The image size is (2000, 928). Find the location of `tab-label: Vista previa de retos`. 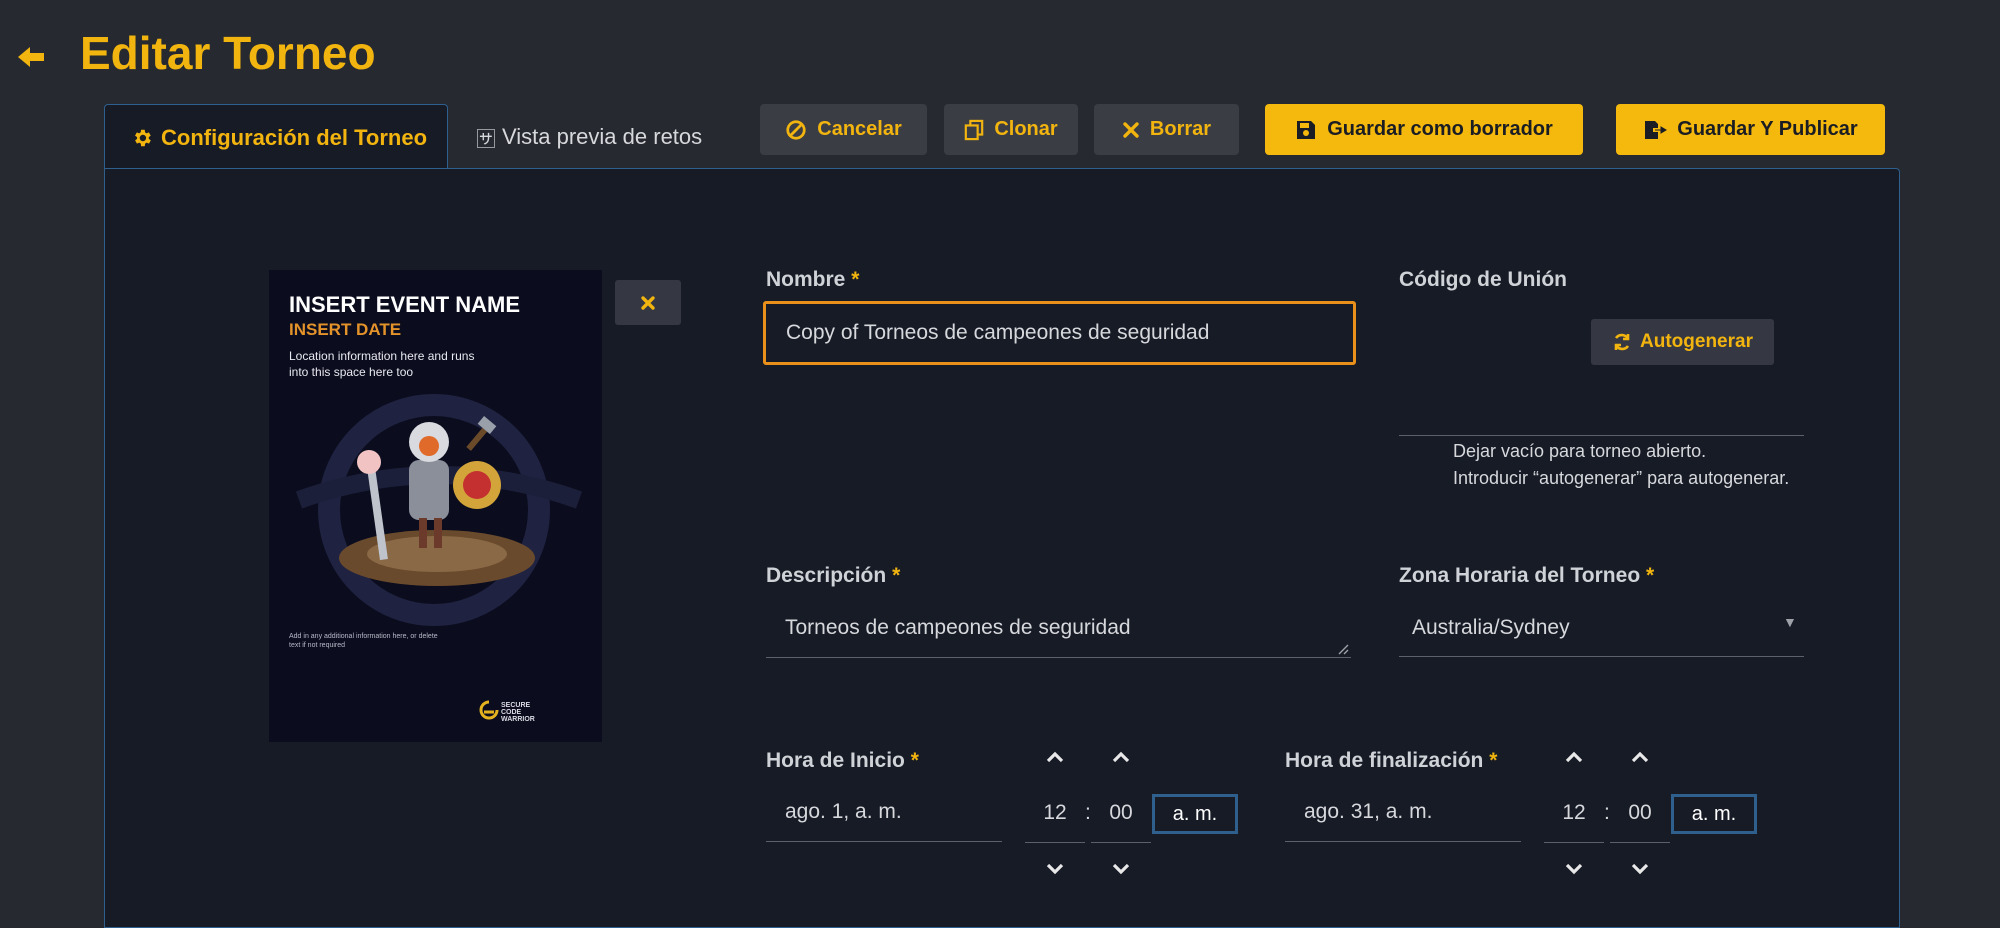

tab-label: Vista previa de retos is located at coordinates (602, 136).